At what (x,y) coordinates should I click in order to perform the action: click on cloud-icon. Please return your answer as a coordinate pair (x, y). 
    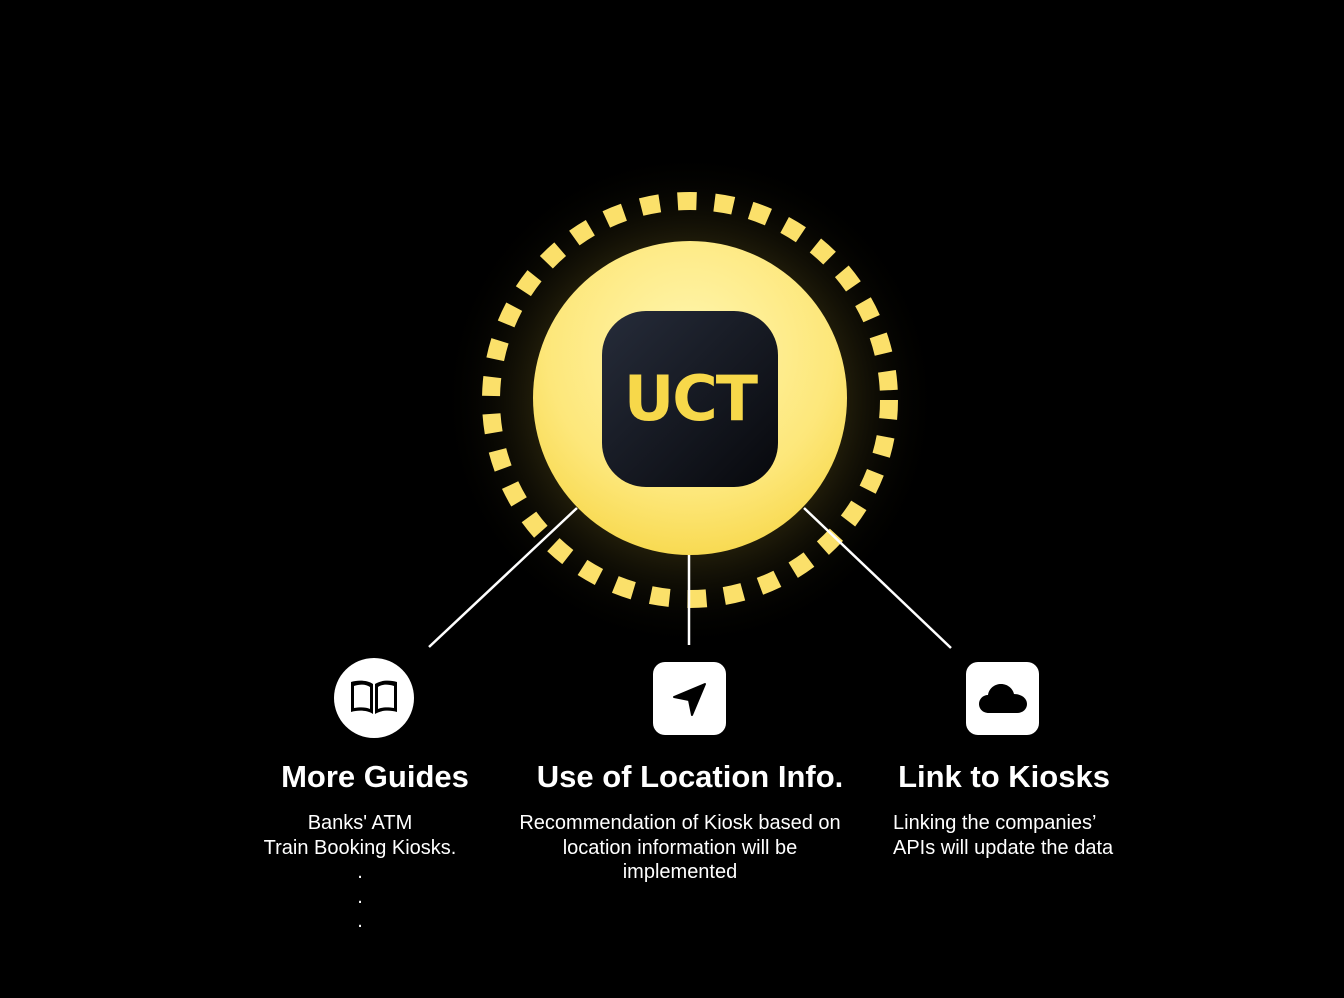
    Looking at the image, I should click on (1002, 698).